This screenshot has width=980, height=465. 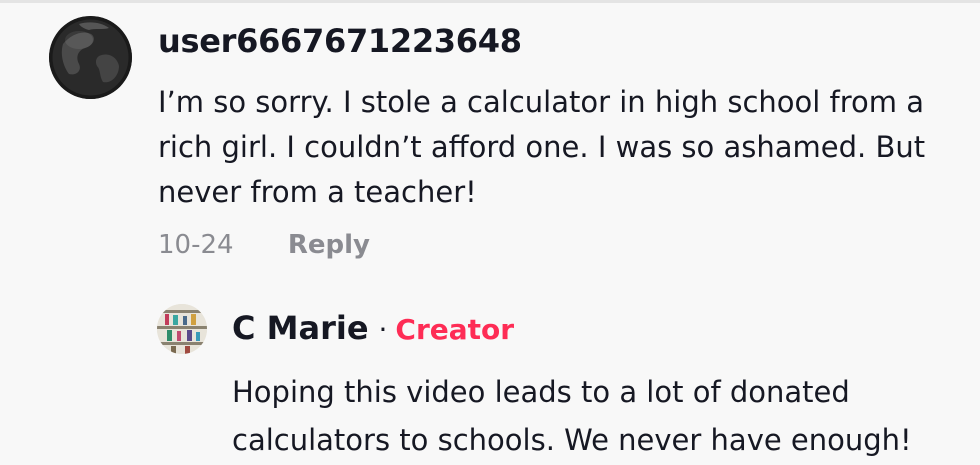 I want to click on creator-avatar, so click(x=182, y=329).